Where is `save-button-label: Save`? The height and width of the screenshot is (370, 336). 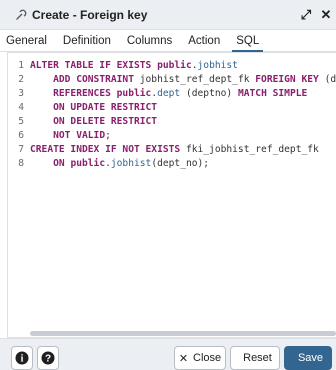 save-button-label: Save is located at coordinates (310, 358).